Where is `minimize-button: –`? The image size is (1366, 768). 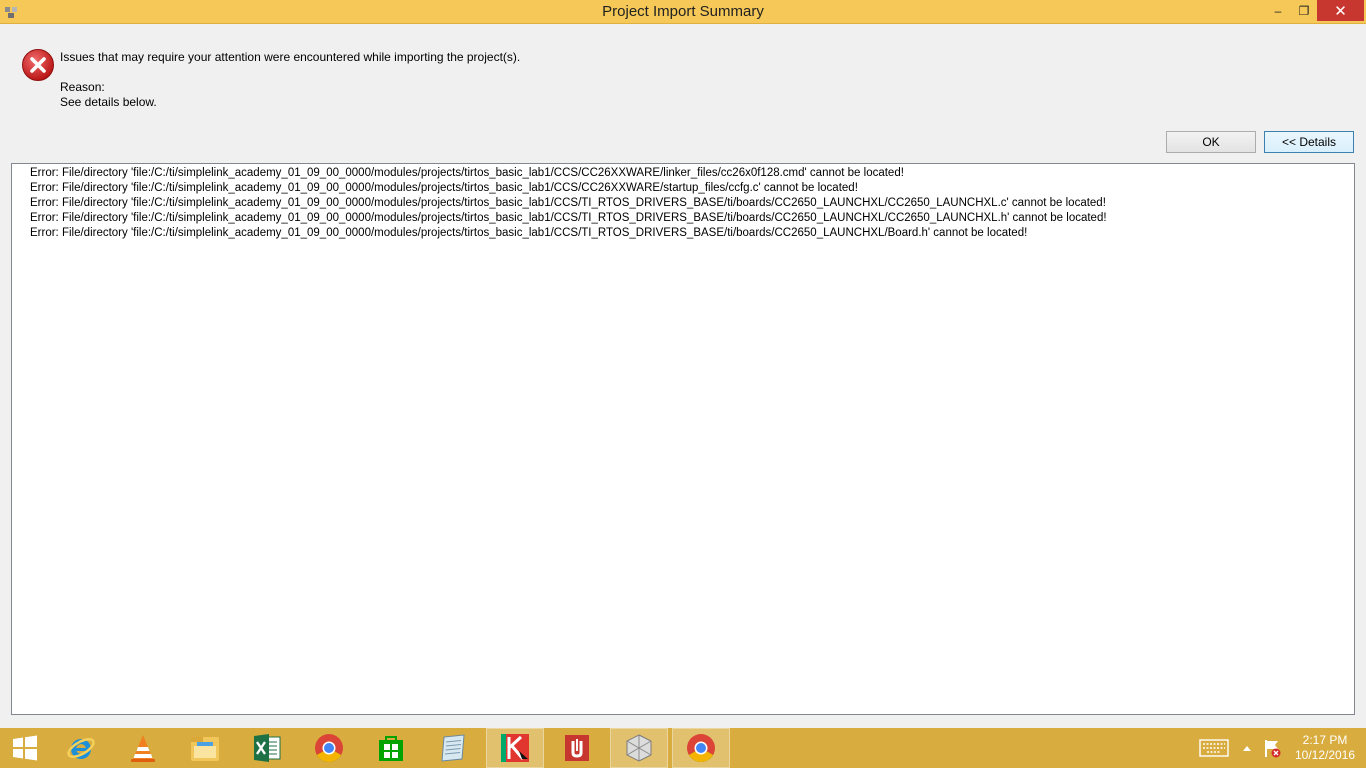
minimize-button: – is located at coordinates (1278, 10).